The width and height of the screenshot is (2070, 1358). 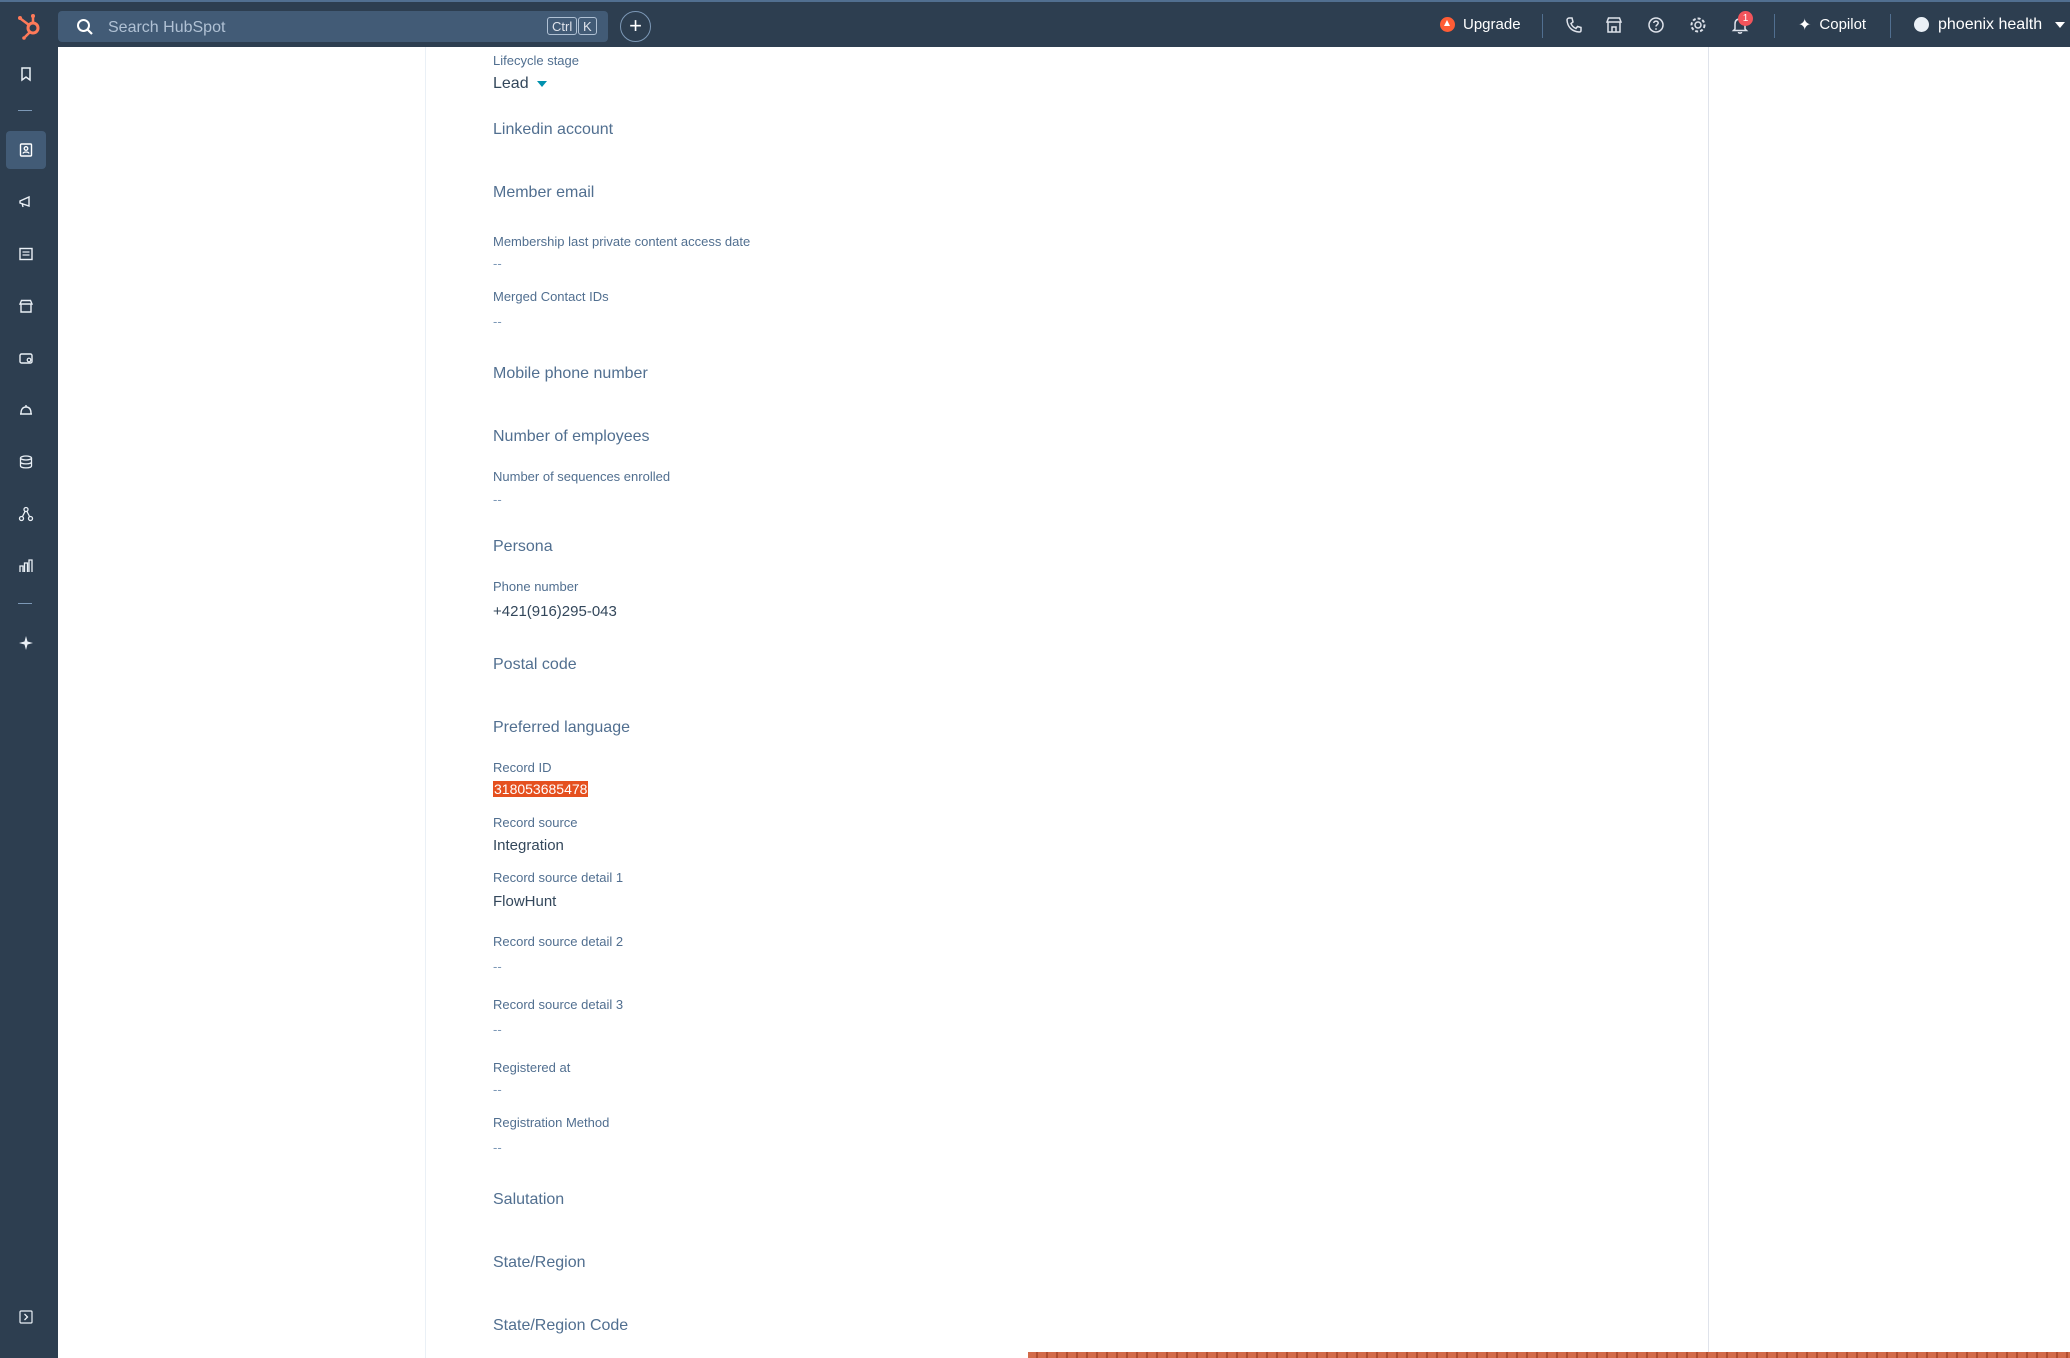 I want to click on sales-nav, so click(x=26, y=358).